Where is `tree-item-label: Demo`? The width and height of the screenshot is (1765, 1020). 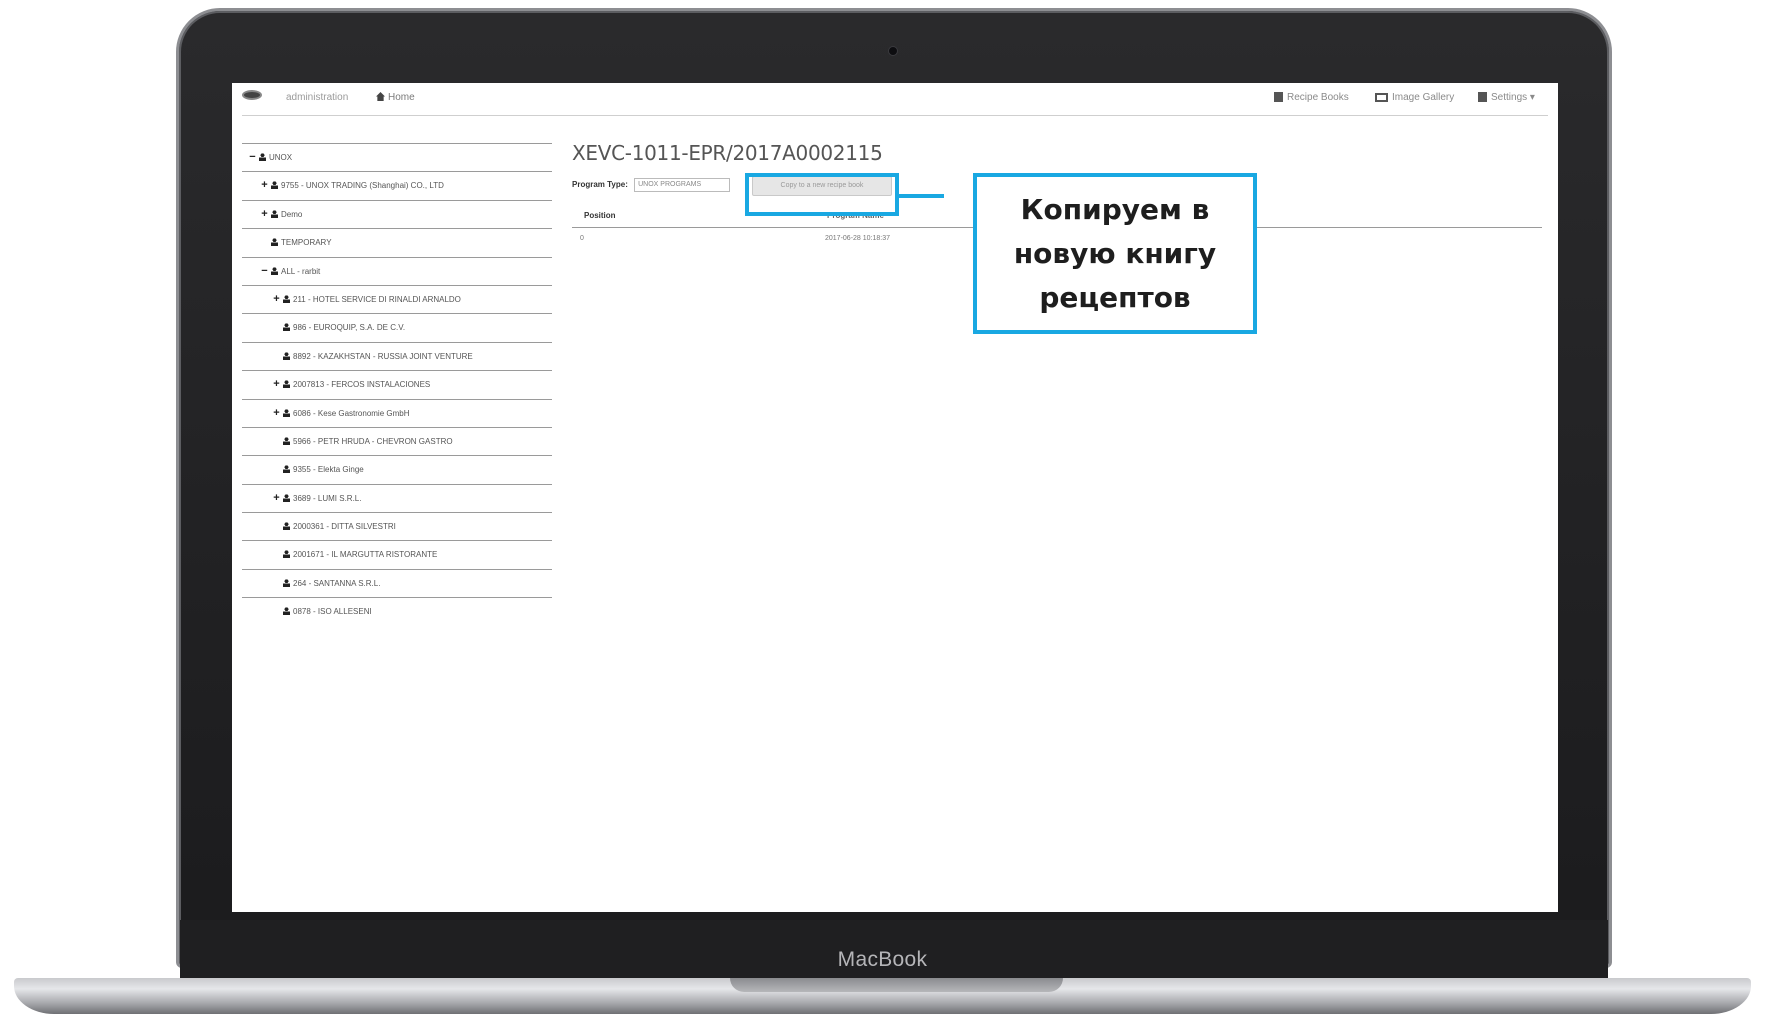 tree-item-label: Demo is located at coordinates (292, 214).